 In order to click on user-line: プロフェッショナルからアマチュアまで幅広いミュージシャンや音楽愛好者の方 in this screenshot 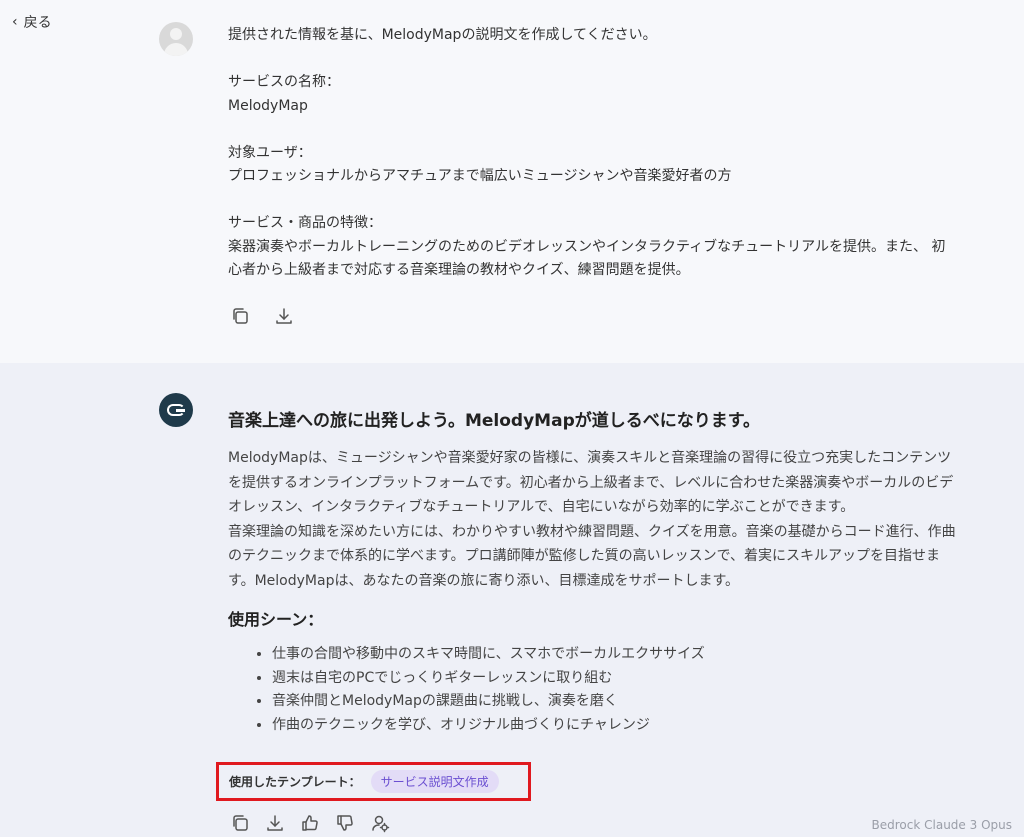, I will do `click(480, 176)`.